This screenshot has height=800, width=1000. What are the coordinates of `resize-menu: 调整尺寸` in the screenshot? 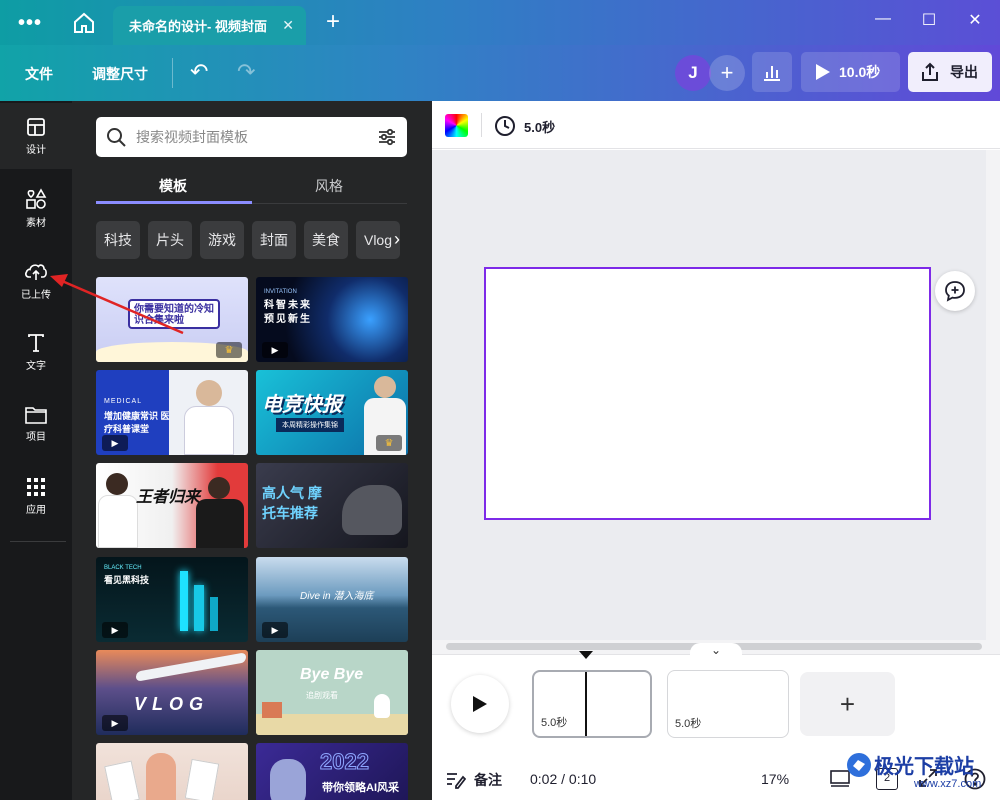 It's located at (120, 74).